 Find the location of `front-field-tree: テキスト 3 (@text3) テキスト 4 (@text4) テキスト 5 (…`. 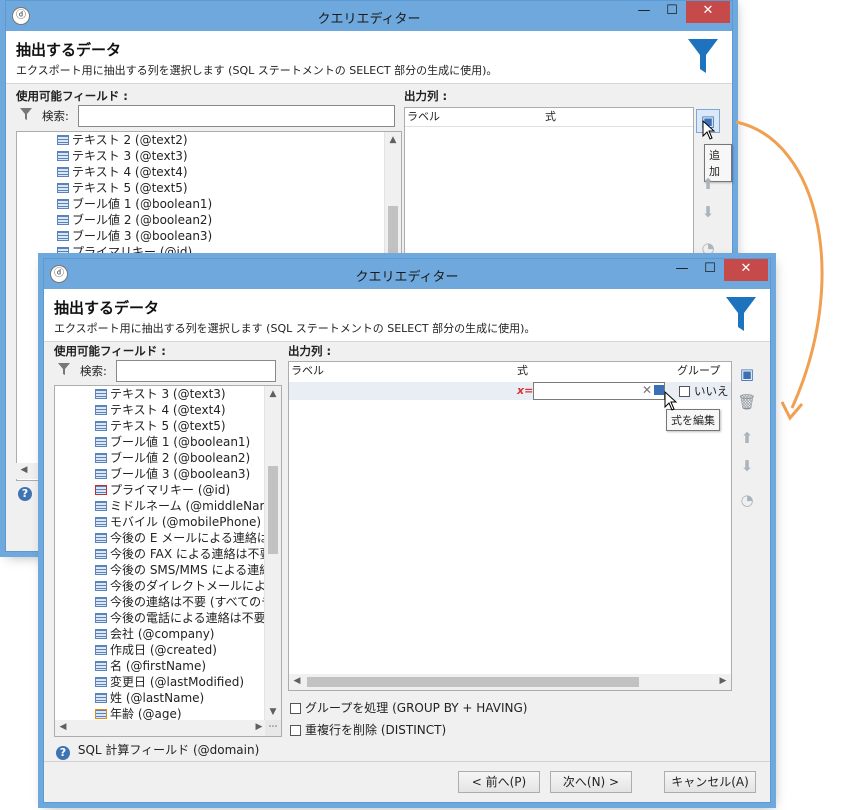

front-field-tree: テキスト 3 (@text3) テキスト 4 (@text4) テキスト 5 (… is located at coordinates (168, 561).